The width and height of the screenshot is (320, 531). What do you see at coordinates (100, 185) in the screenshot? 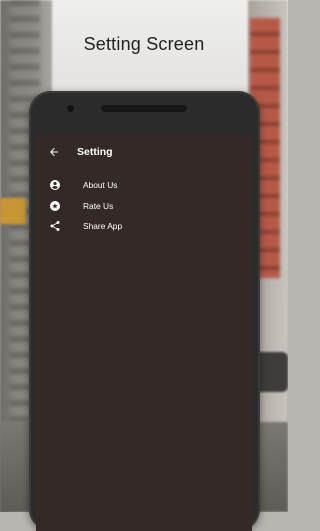
I see `menu-item-label: About Us` at bounding box center [100, 185].